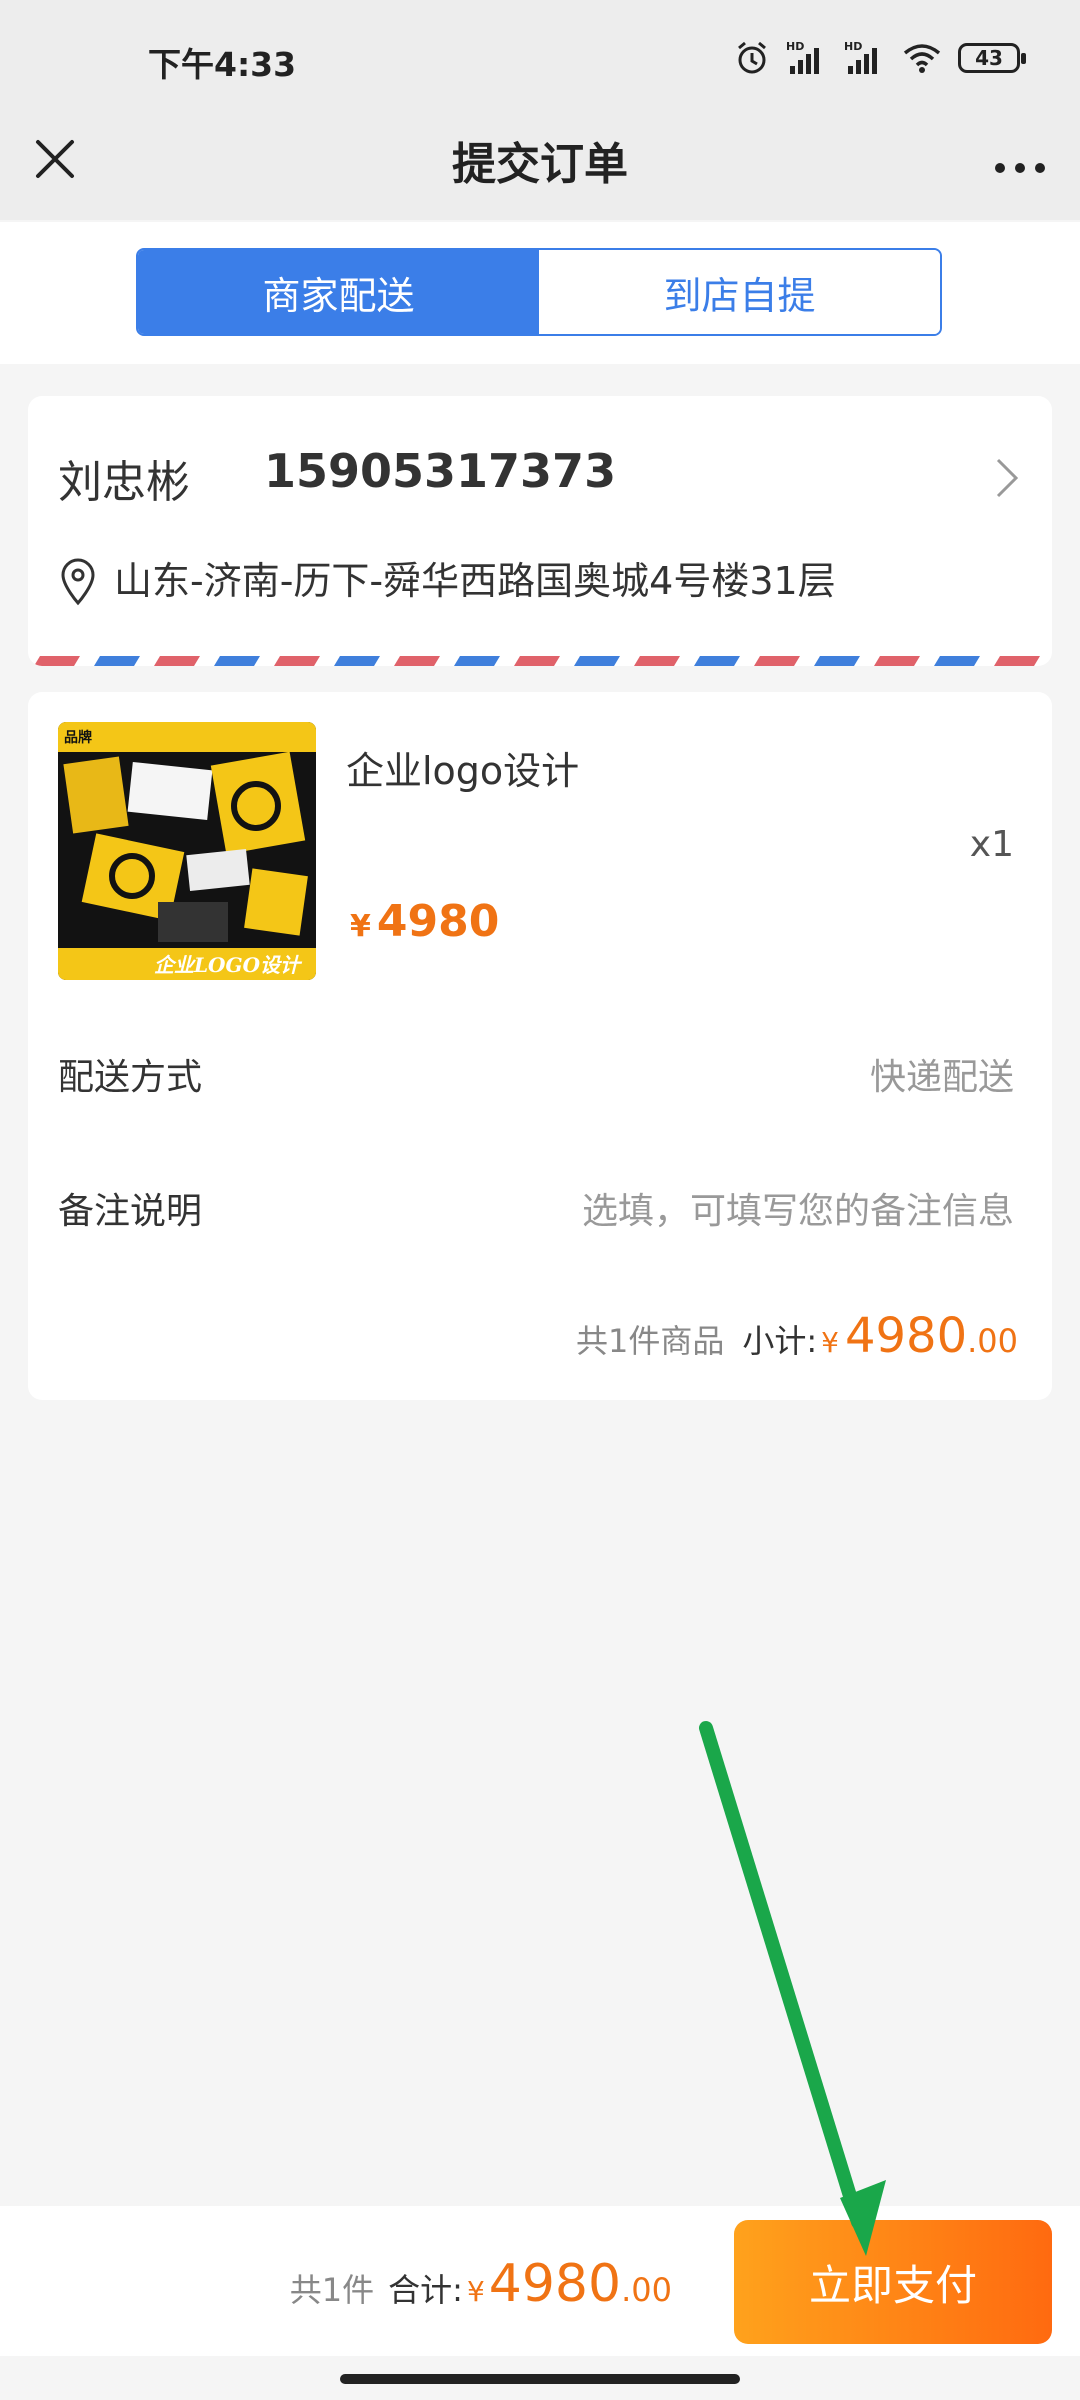 This screenshot has height=2400, width=1080. Describe the element at coordinates (222, 64) in the screenshot. I see `status-time: 下午4:33` at that location.